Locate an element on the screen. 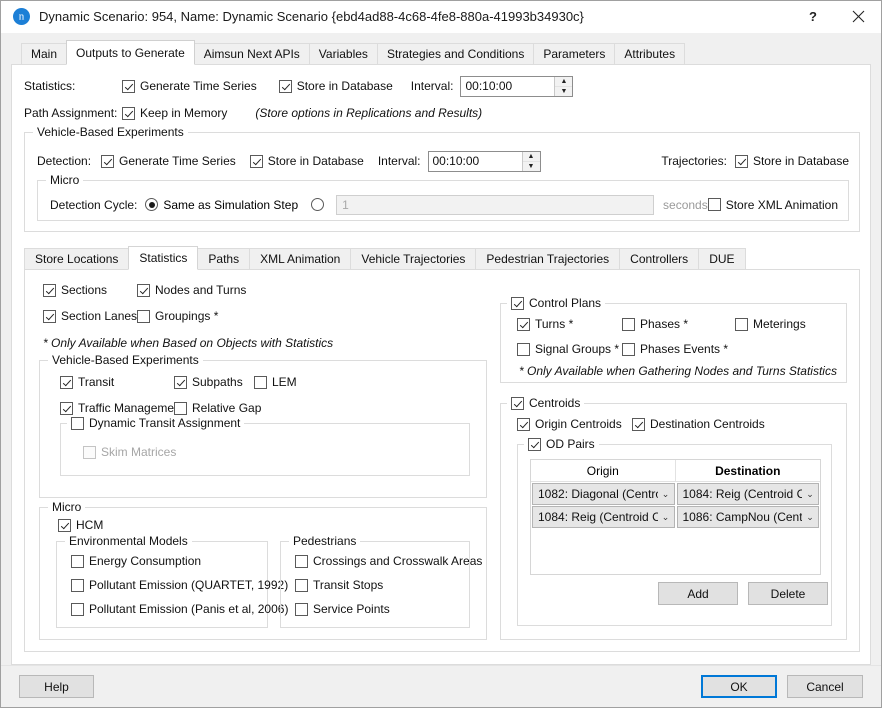 The image size is (882, 708). detection-interval-label: Interval: is located at coordinates (399, 161).